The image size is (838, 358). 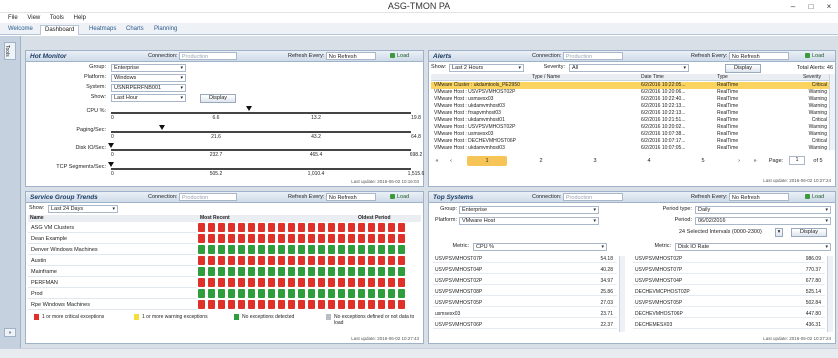 I want to click on prev-page-button: ‹, so click(x=451, y=161).